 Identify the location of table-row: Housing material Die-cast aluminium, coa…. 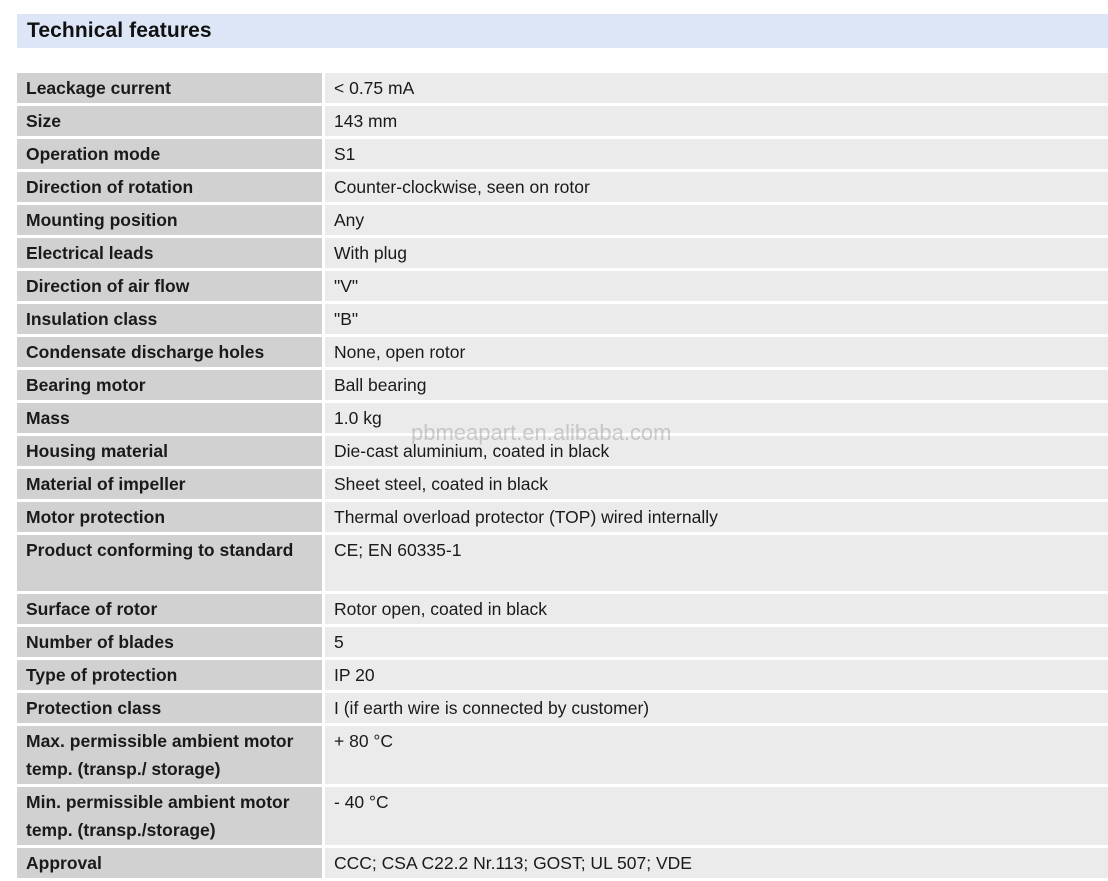
(562, 452).